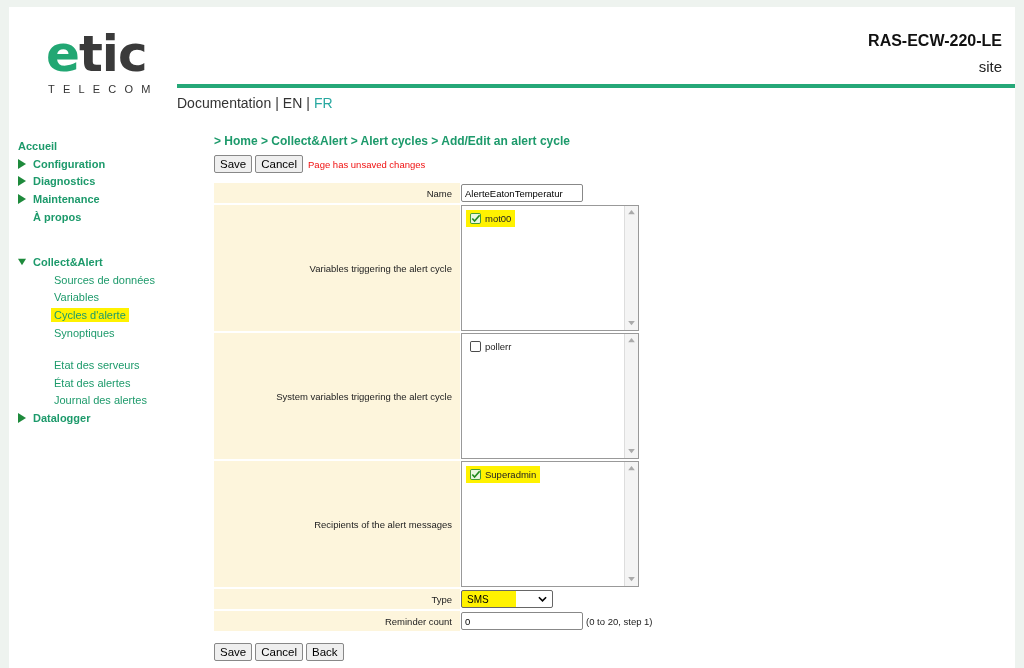 This screenshot has width=1024, height=668. Describe the element at coordinates (104, 279) in the screenshot. I see `sidebar-subitem: Sources de données` at that location.